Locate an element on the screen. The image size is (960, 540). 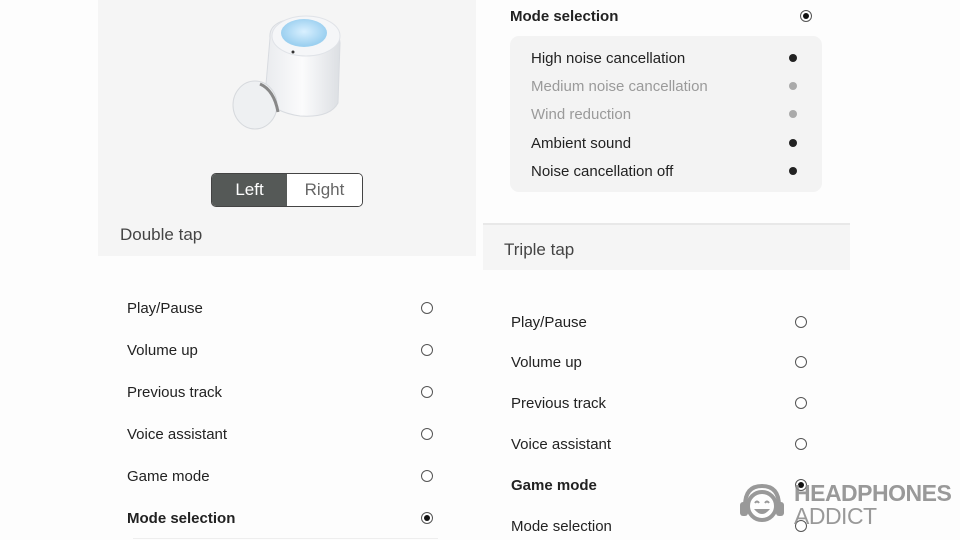
smiling-headphones-face-icon is located at coordinates (762, 502).